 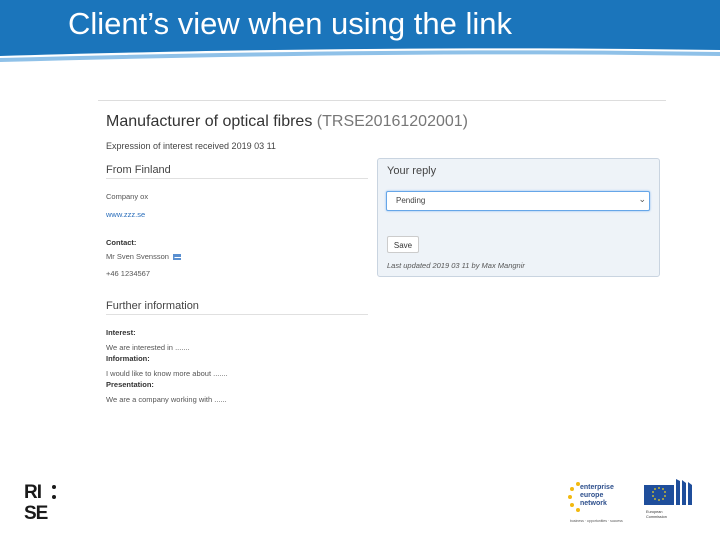 What do you see at coordinates (152, 306) in the screenshot?
I see `further-section-title: Further information` at bounding box center [152, 306].